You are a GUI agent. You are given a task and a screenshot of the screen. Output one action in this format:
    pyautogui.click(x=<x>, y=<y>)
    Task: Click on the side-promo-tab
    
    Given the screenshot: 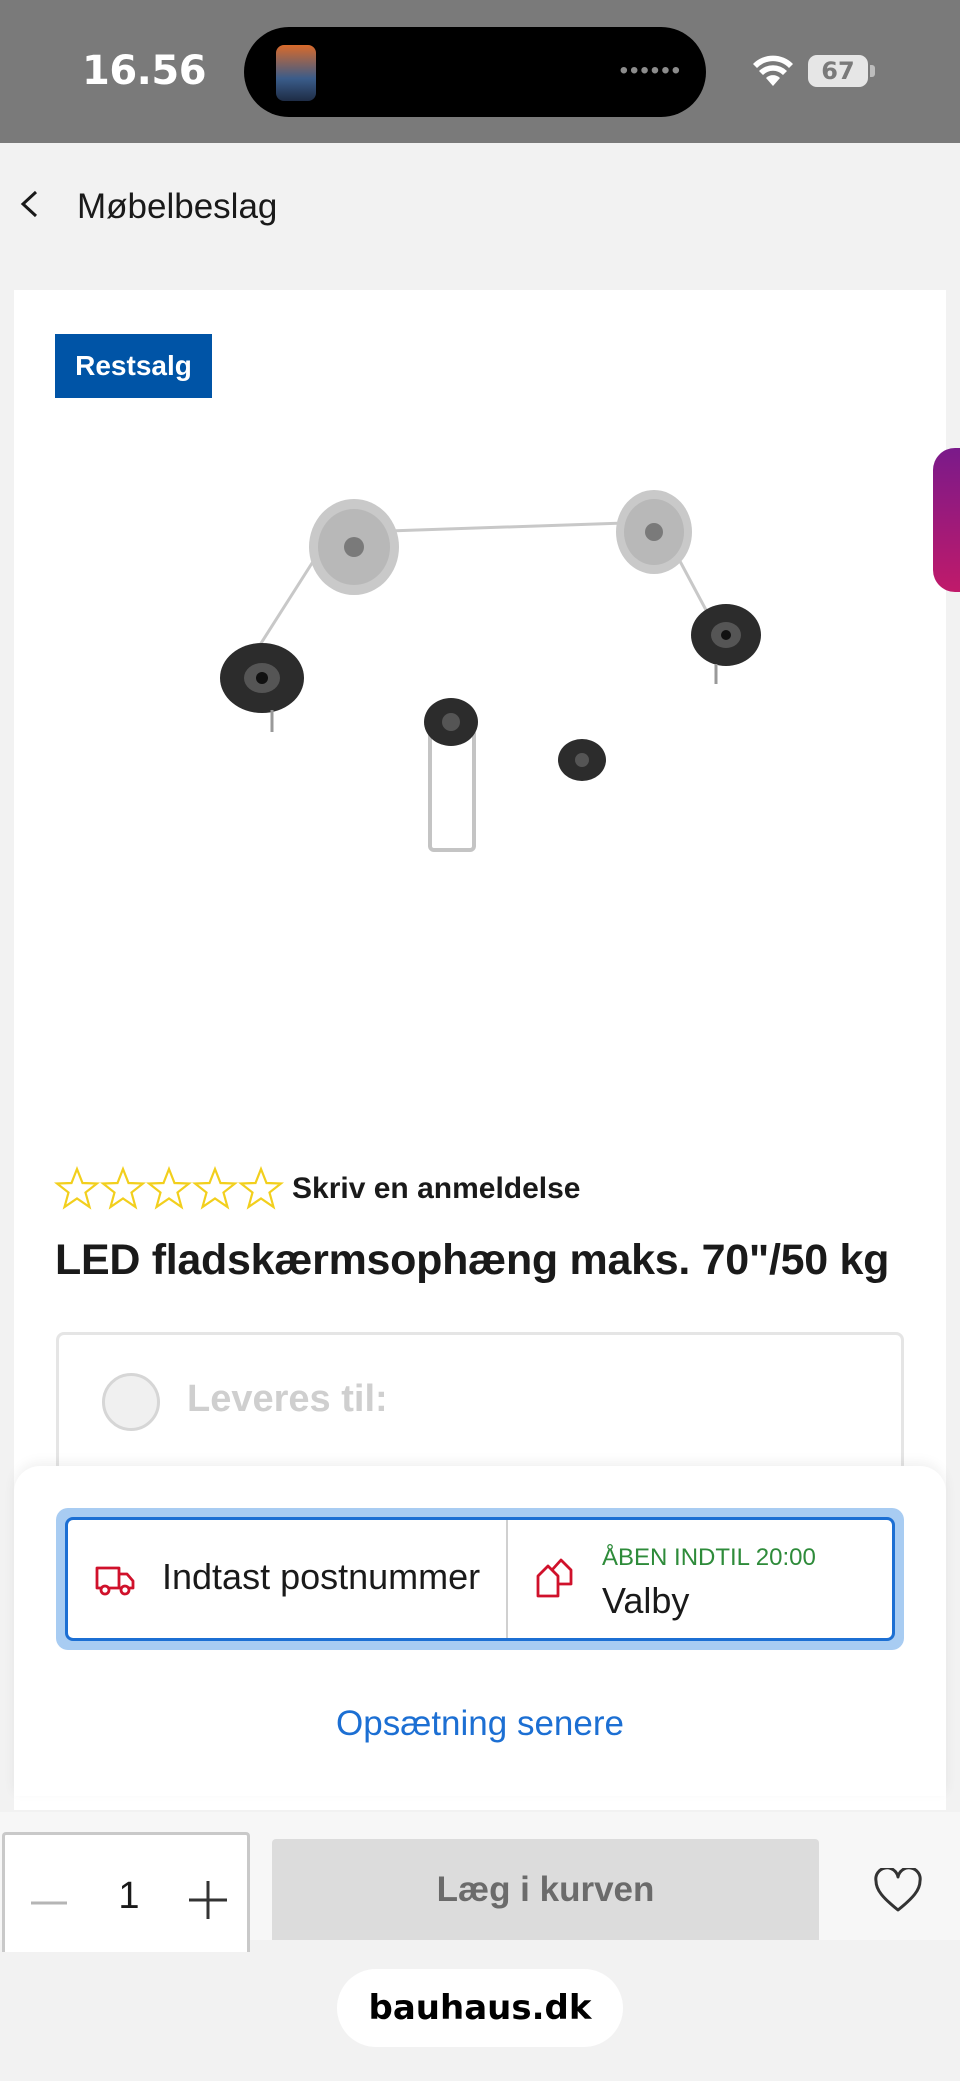 What is the action you would take?
    pyautogui.click(x=946, y=520)
    